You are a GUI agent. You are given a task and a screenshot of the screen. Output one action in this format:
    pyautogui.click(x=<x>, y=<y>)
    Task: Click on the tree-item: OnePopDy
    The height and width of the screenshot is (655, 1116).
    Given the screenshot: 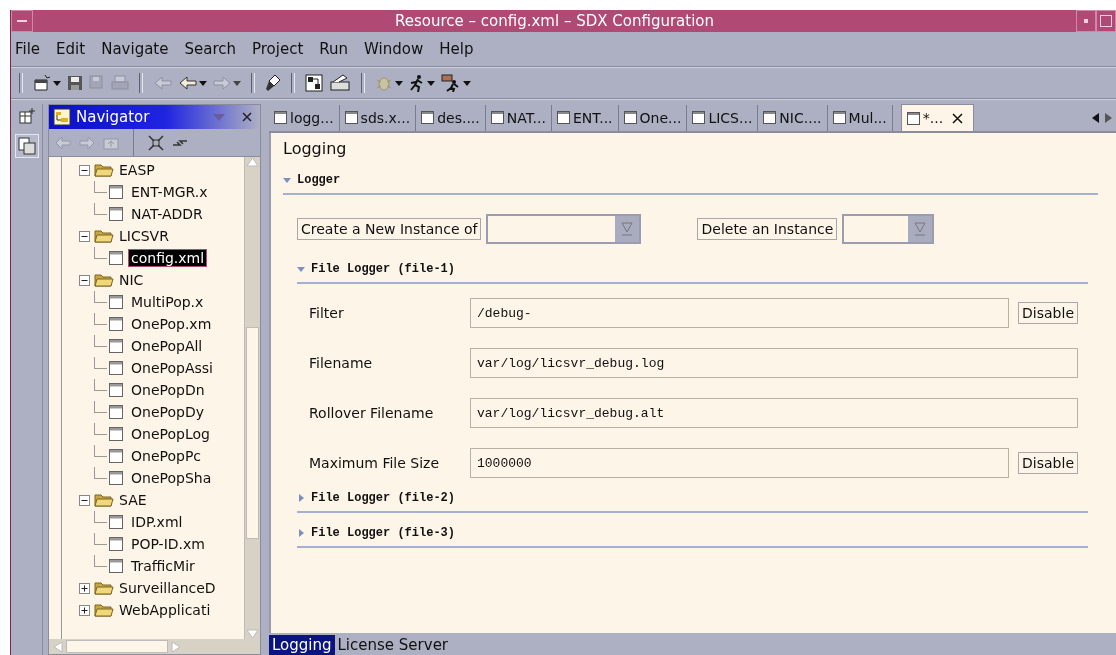 What is the action you would take?
    pyautogui.click(x=167, y=412)
    